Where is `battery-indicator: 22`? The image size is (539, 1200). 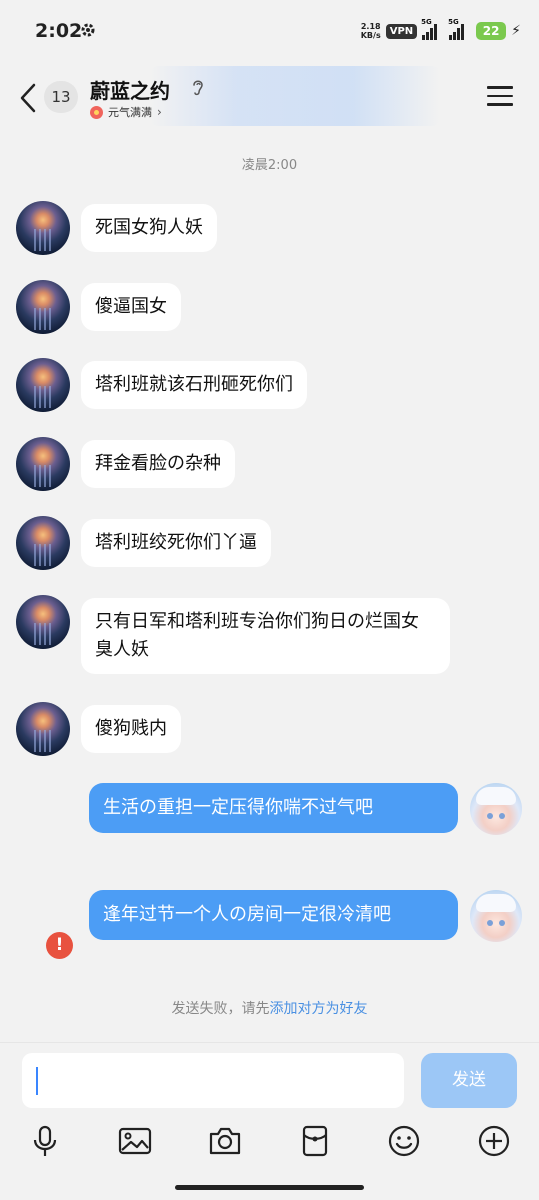
battery-indicator: 22 is located at coordinates (491, 31).